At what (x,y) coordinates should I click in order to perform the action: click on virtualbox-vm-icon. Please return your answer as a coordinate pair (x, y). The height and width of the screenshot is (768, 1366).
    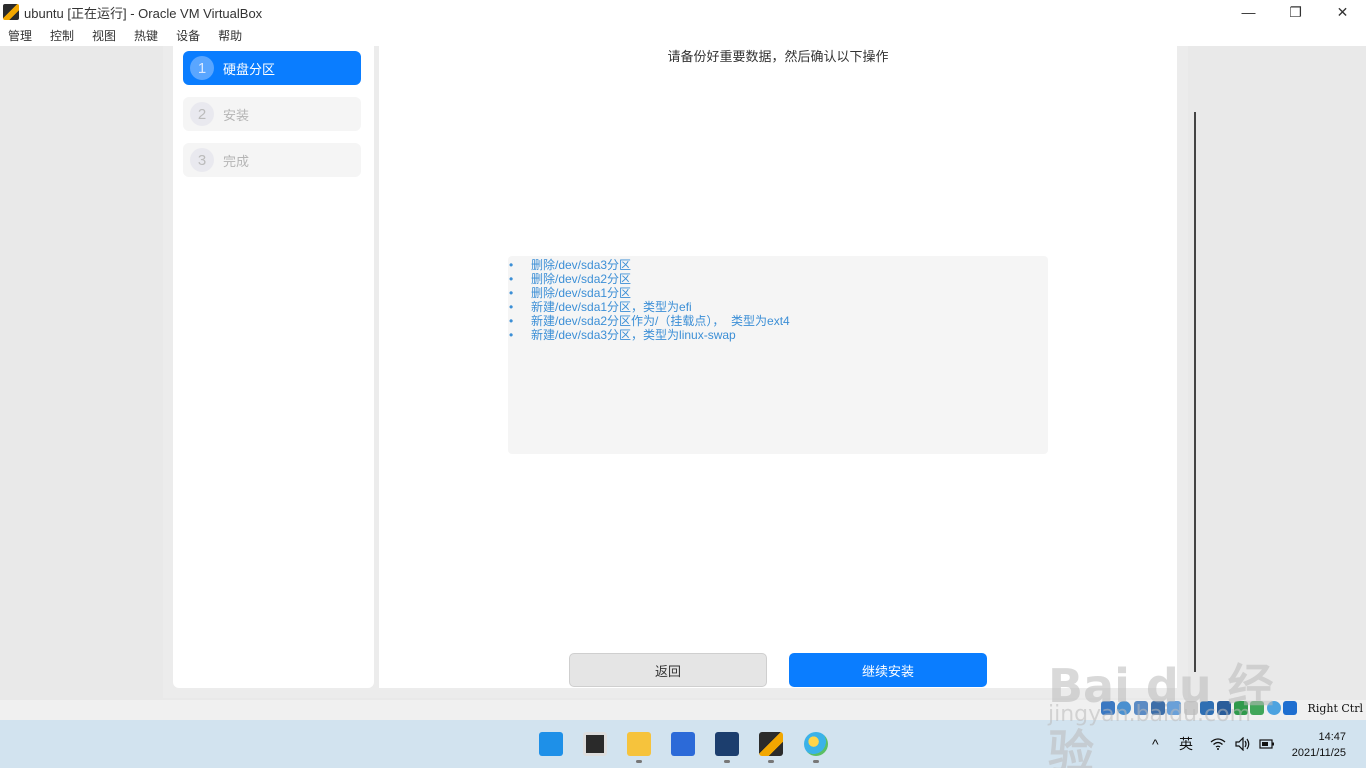
    Looking at the image, I should click on (771, 744).